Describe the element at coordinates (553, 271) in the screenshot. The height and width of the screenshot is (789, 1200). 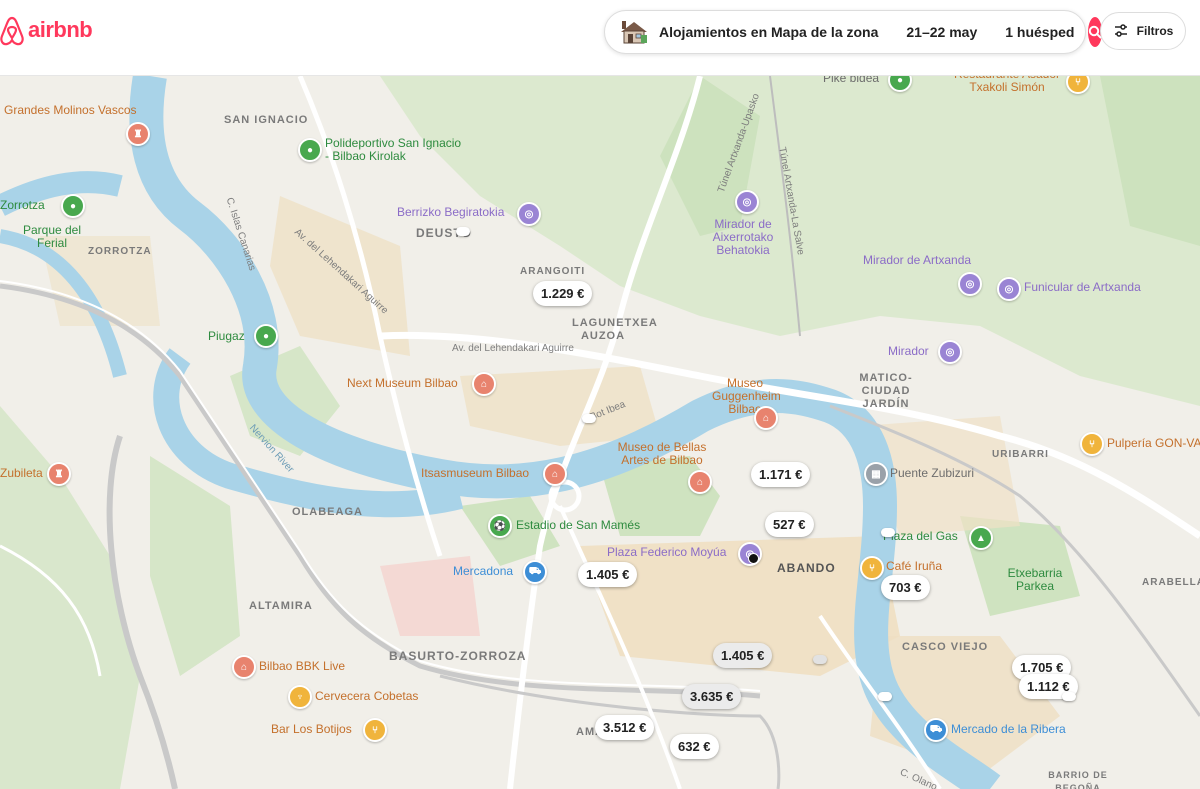
I see `district-label: ARANGOITI` at that location.